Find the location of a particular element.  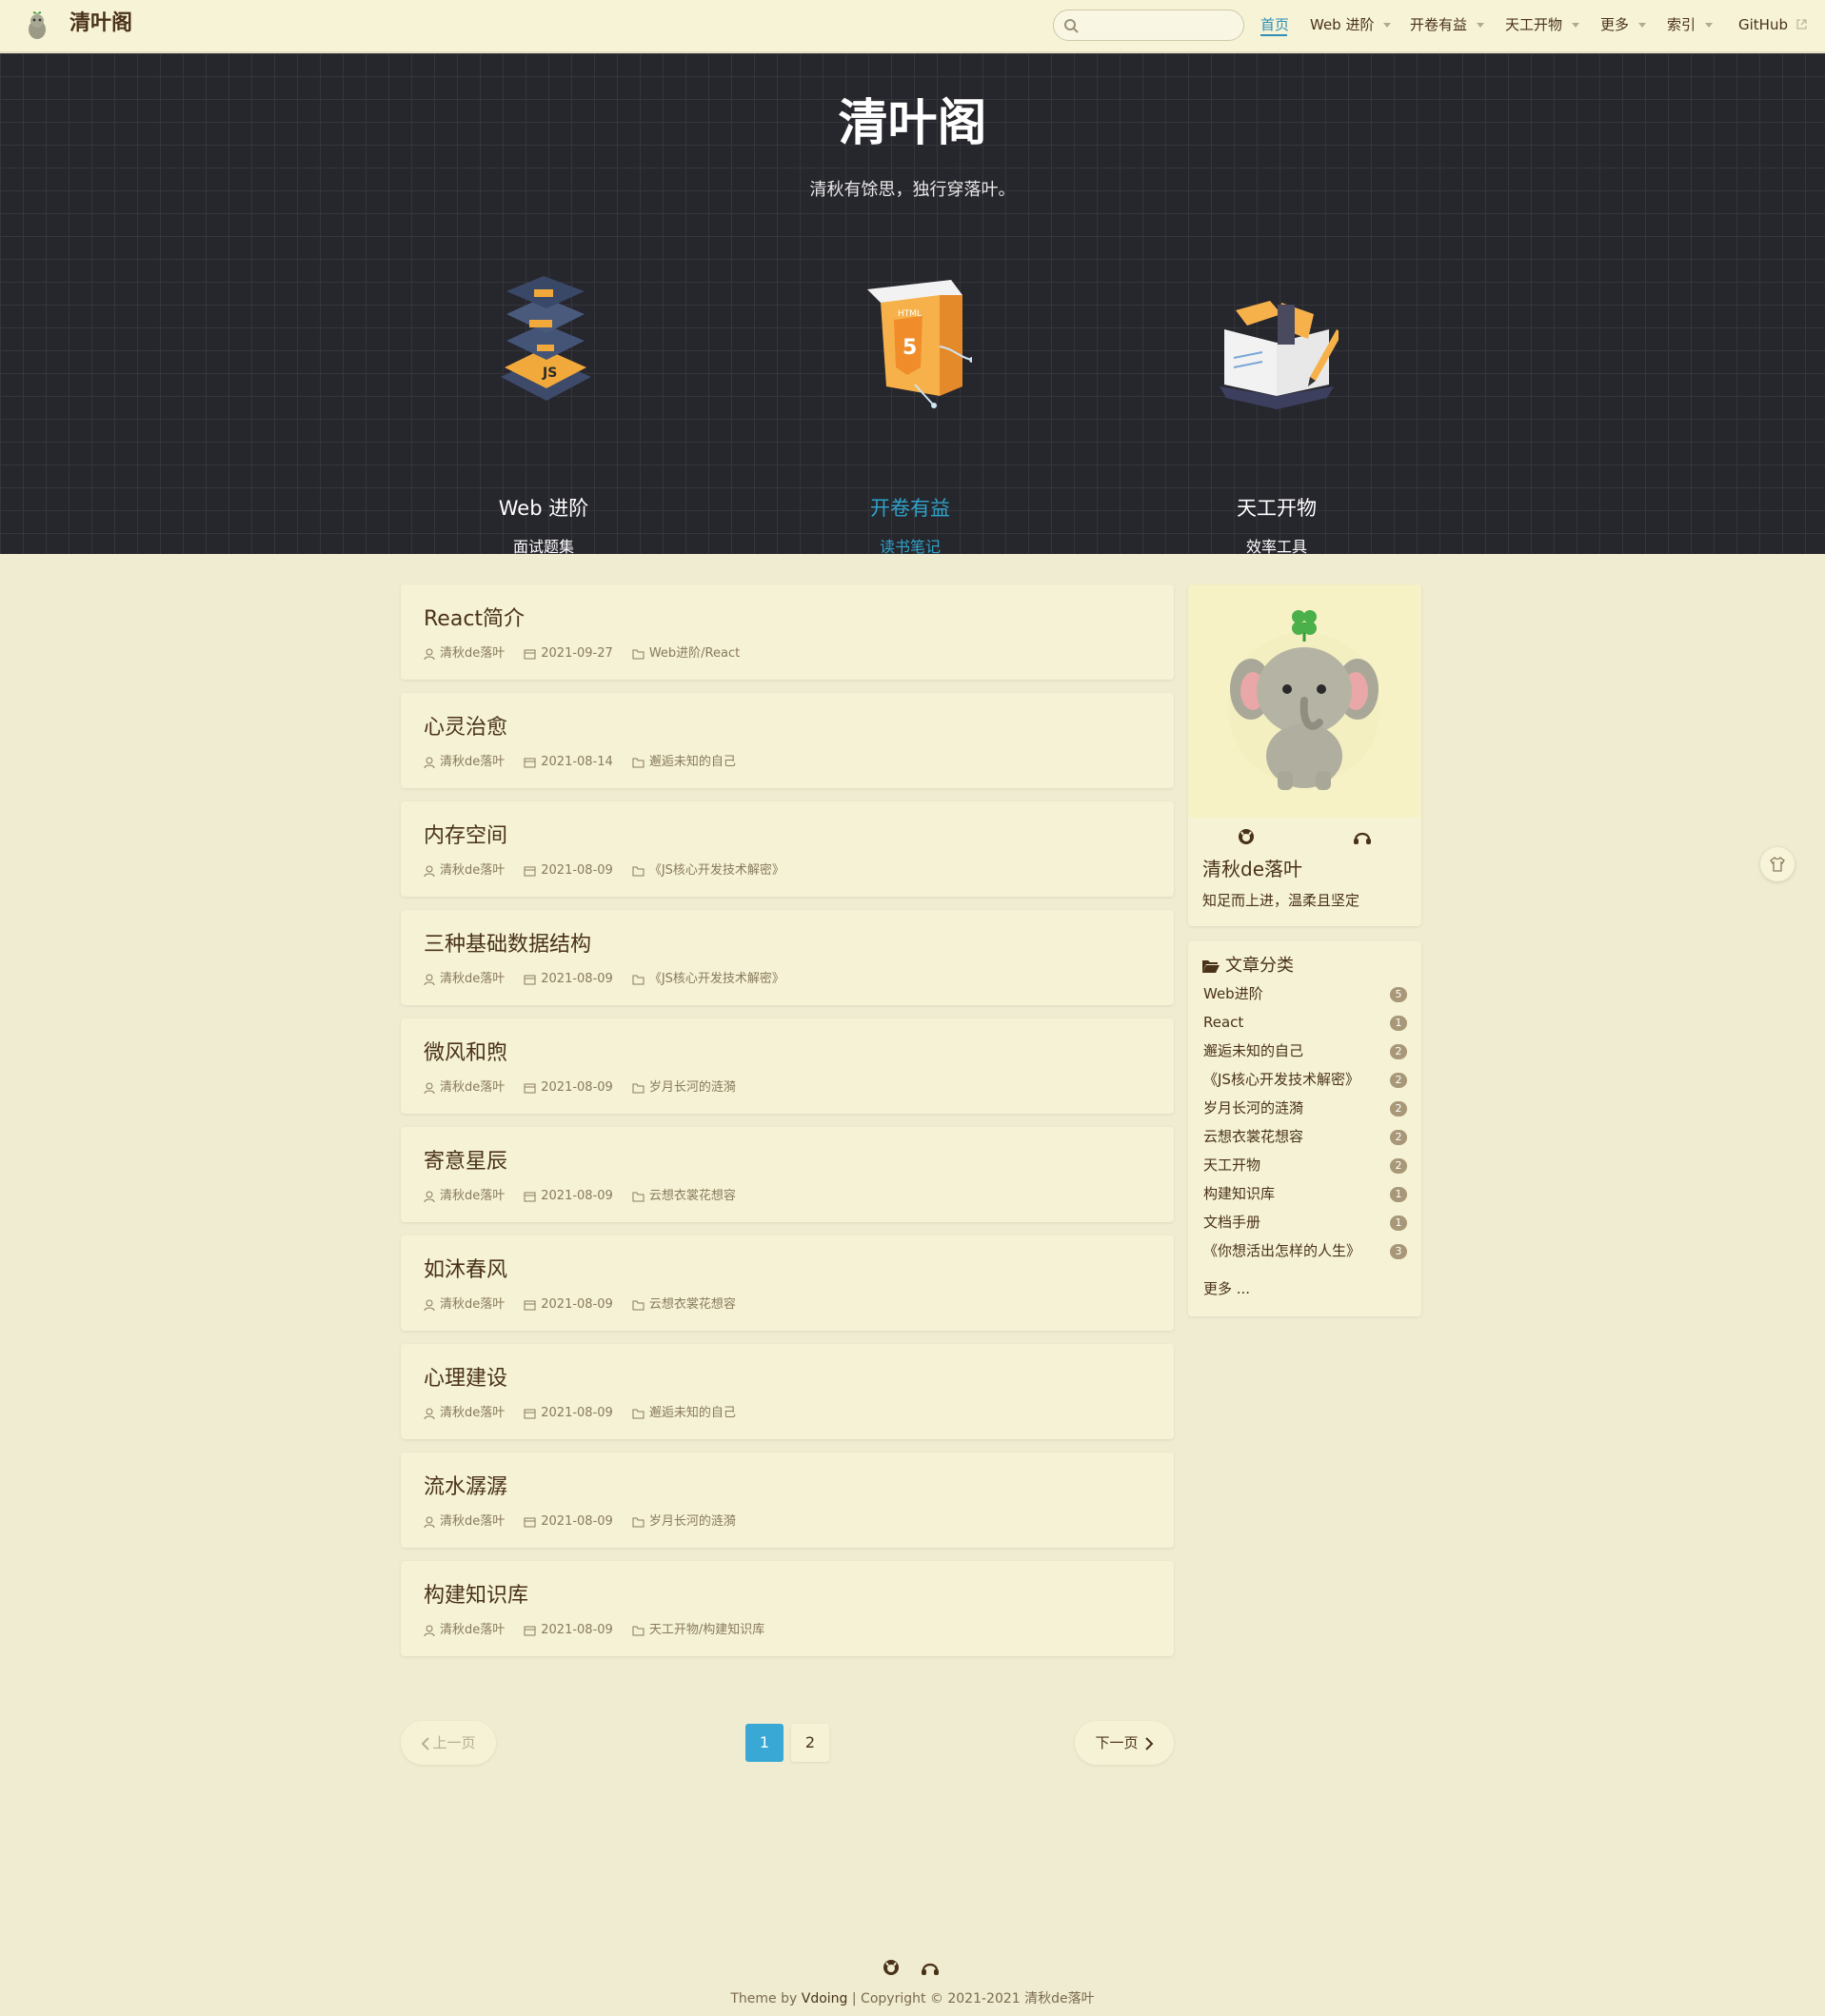

html5-book-icon: HTML 5 is located at coordinates (919, 344).